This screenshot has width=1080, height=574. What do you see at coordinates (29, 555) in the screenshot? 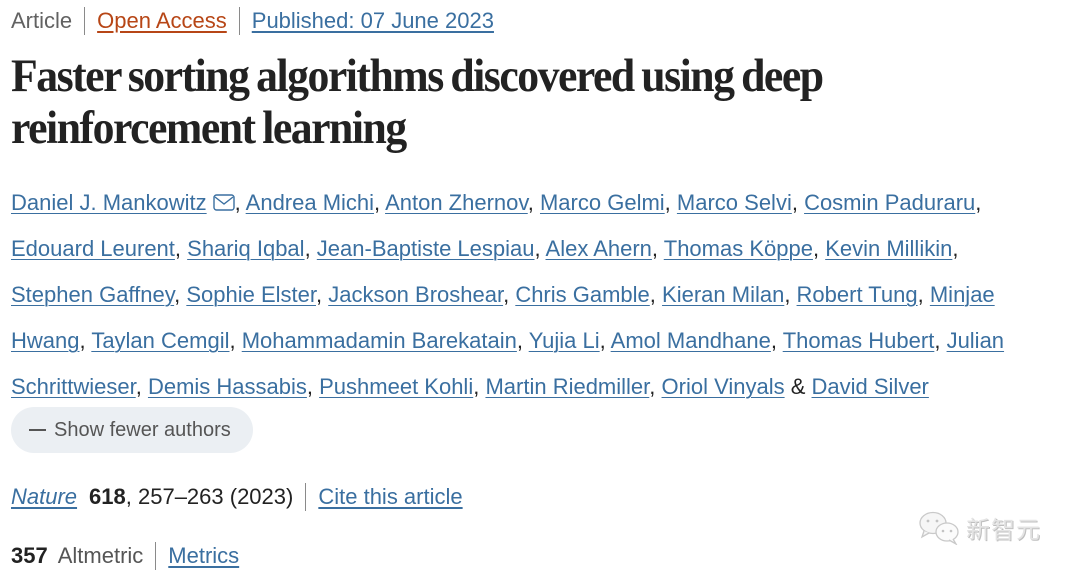
I see `altmetric-score: 357` at bounding box center [29, 555].